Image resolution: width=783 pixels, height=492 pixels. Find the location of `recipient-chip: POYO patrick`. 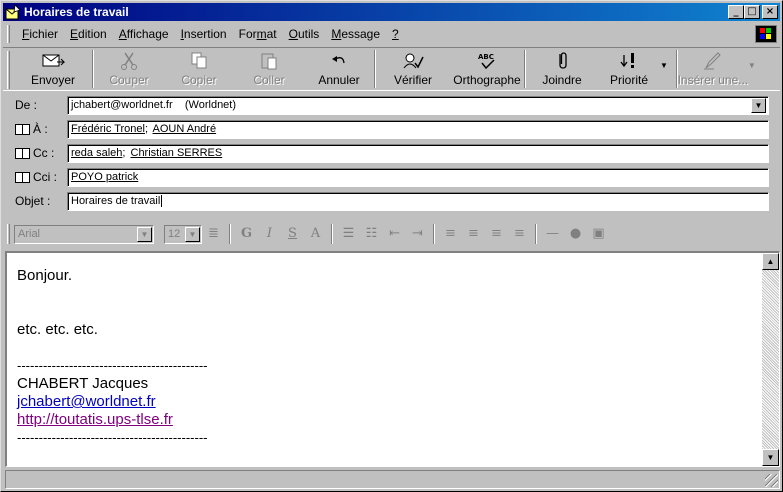

recipient-chip: POYO patrick is located at coordinates (104, 177).